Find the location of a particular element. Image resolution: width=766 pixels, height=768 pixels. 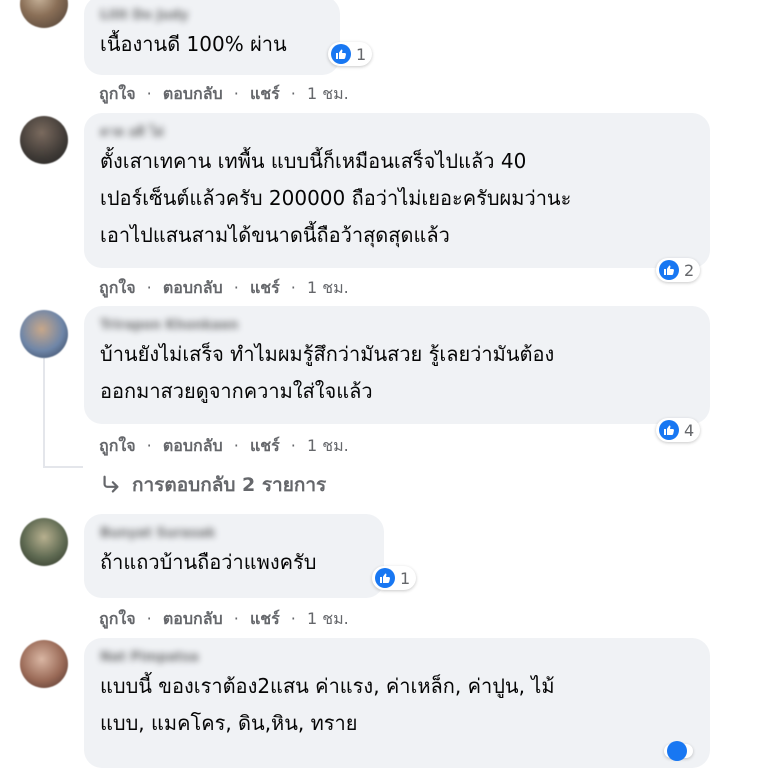

comment-author: Bunyat Surasak is located at coordinates (234, 534).